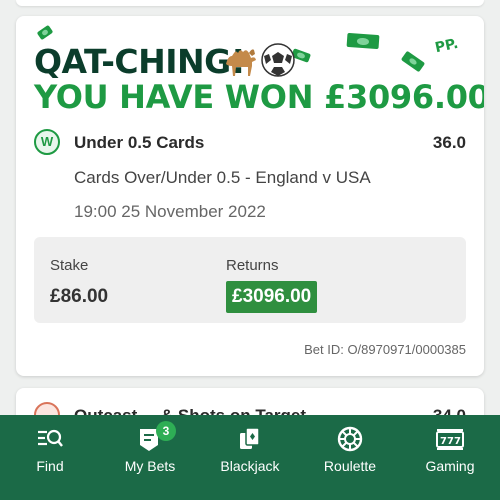 This screenshot has width=500, height=500. I want to click on nav-item-my-bets: 3 My Bets, so click(150, 457).